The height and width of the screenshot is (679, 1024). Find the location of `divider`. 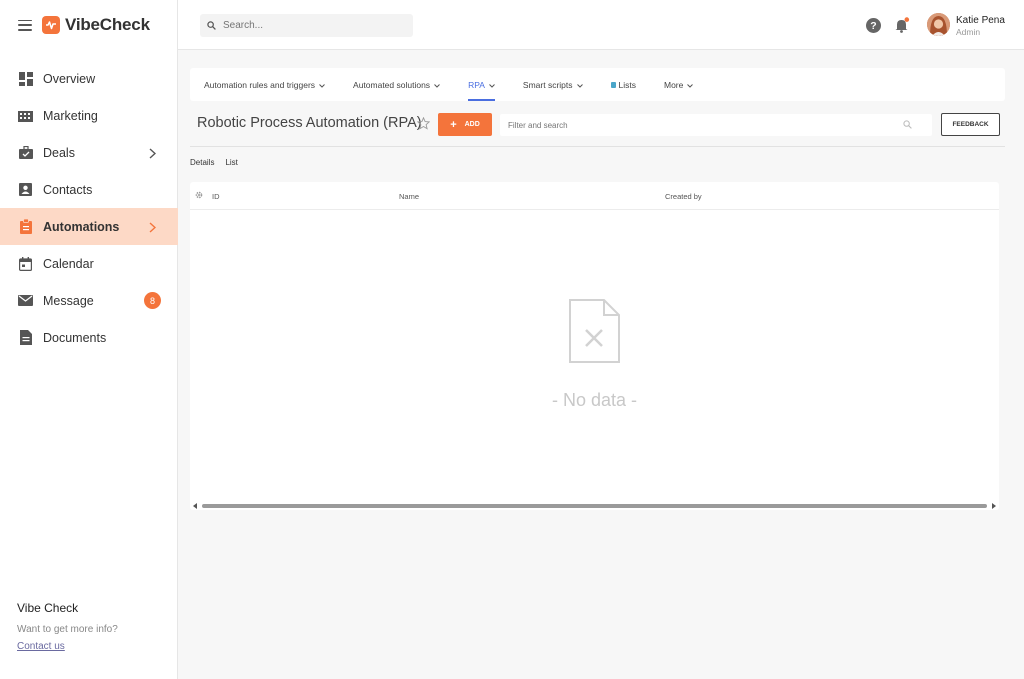

divider is located at coordinates (597, 146).